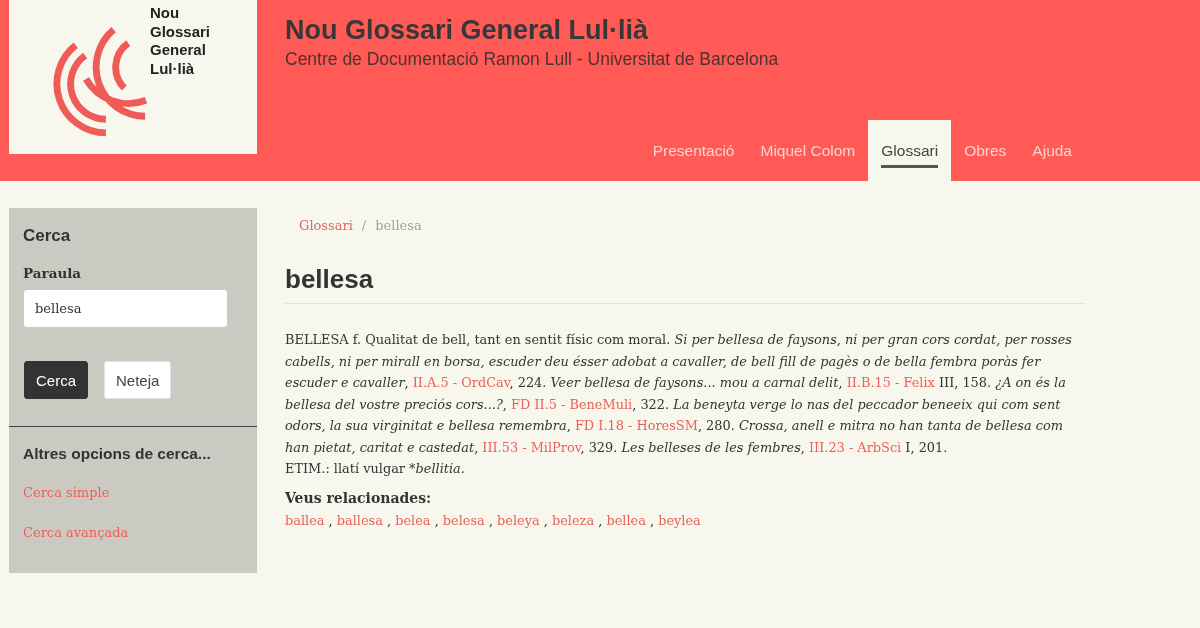 This screenshot has height=628, width=1200. What do you see at coordinates (375, 469) in the screenshot?
I see `etymology-text: ETIM.: llatí vulgar *bellitia.` at bounding box center [375, 469].